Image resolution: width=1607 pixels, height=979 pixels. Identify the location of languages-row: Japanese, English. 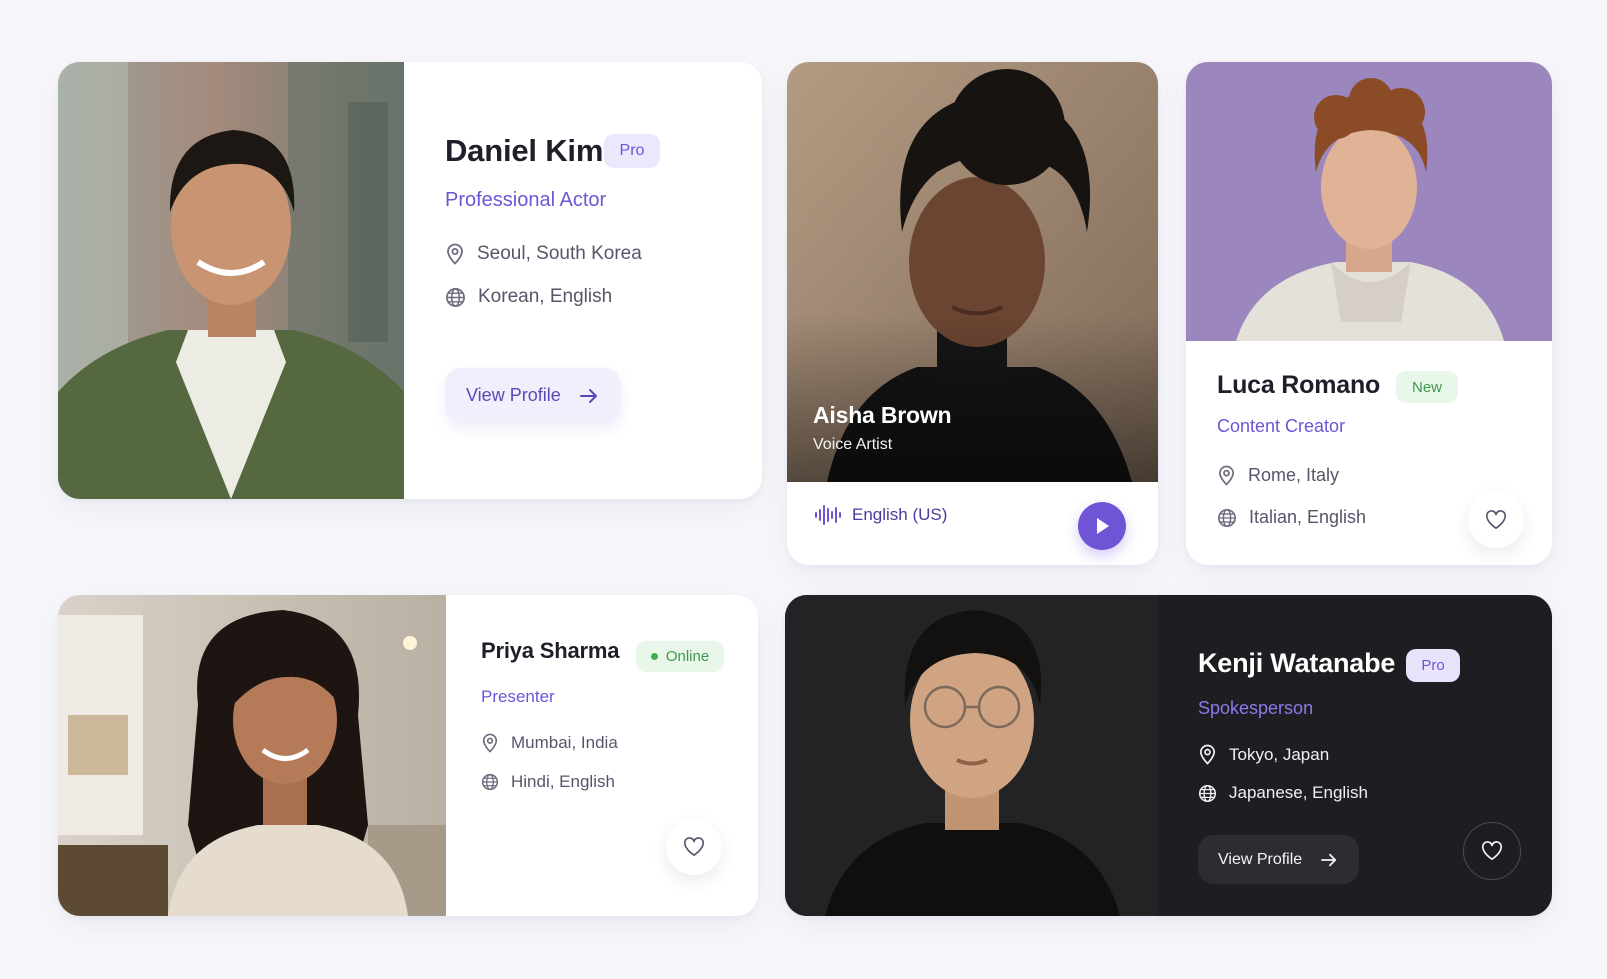
(1283, 793).